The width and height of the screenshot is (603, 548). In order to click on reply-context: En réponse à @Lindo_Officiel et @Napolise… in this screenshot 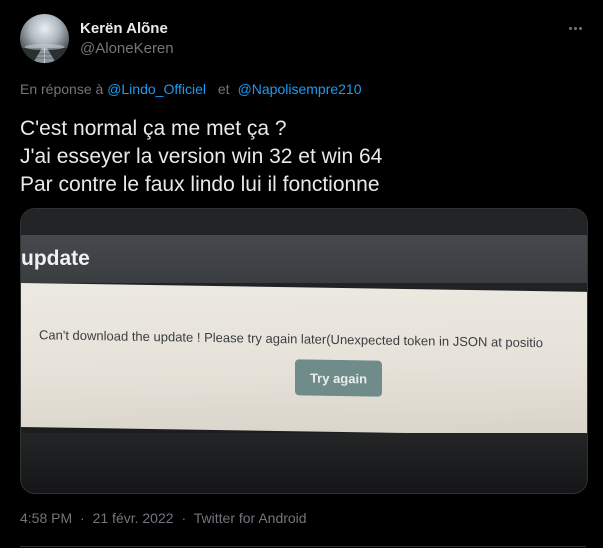, I will do `click(191, 89)`.